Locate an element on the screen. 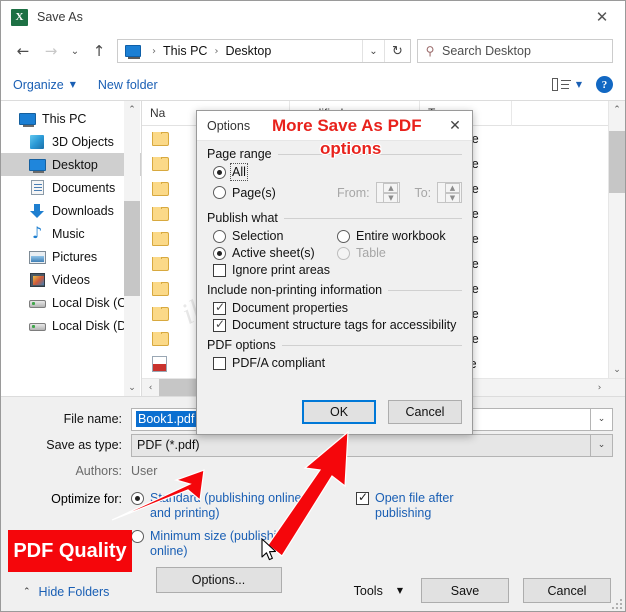 This screenshot has height=612, width=626. to-spinner: 1 ▲ ▼ is located at coordinates (449, 192).